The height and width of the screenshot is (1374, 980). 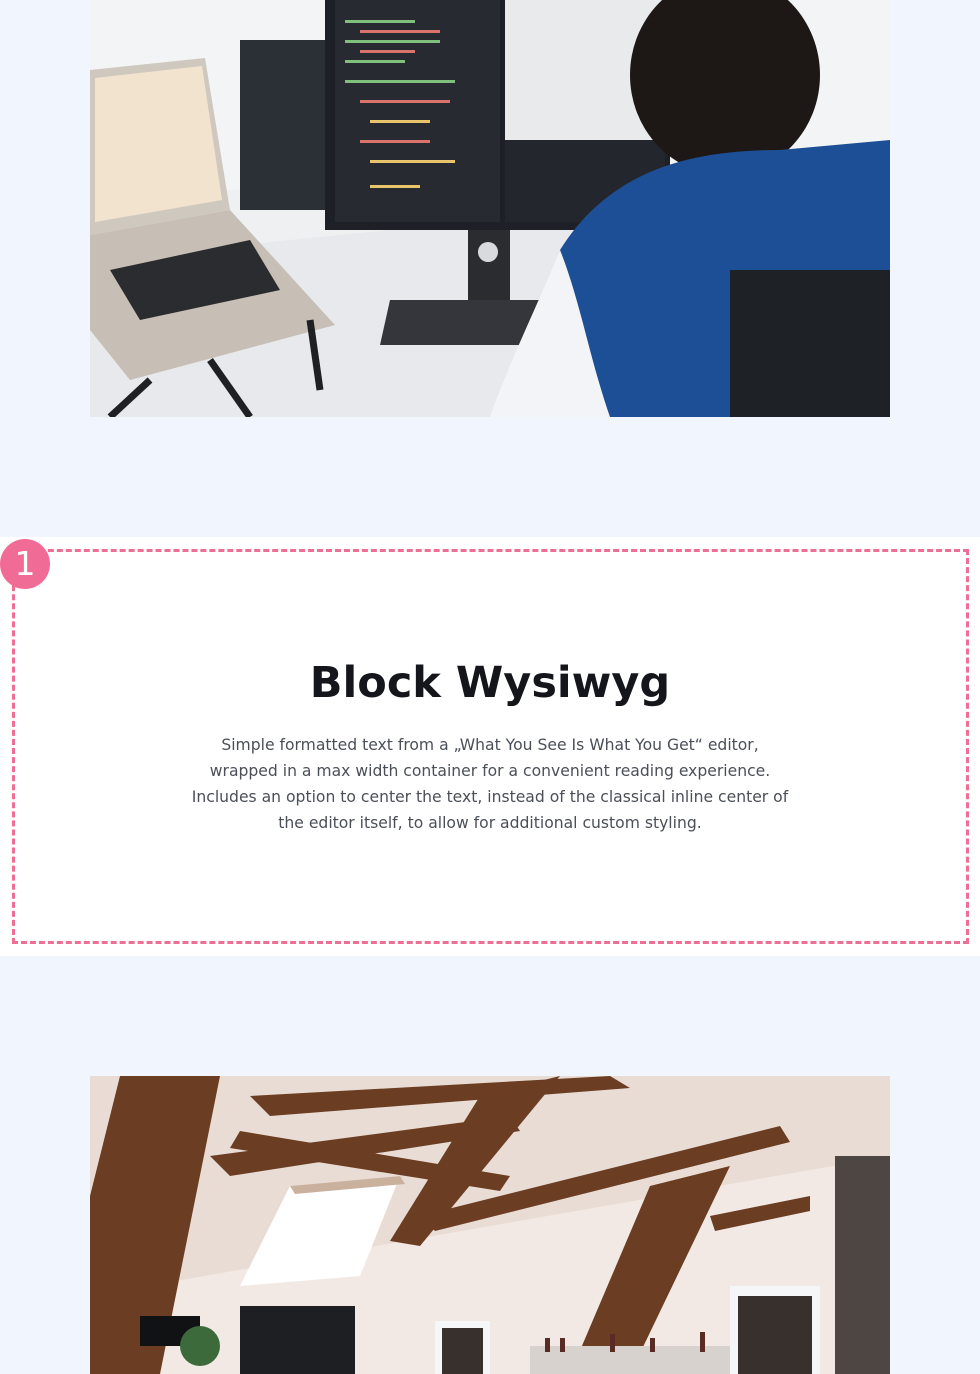 I want to click on block-title: Block Wysiwyg, so click(x=490, y=683).